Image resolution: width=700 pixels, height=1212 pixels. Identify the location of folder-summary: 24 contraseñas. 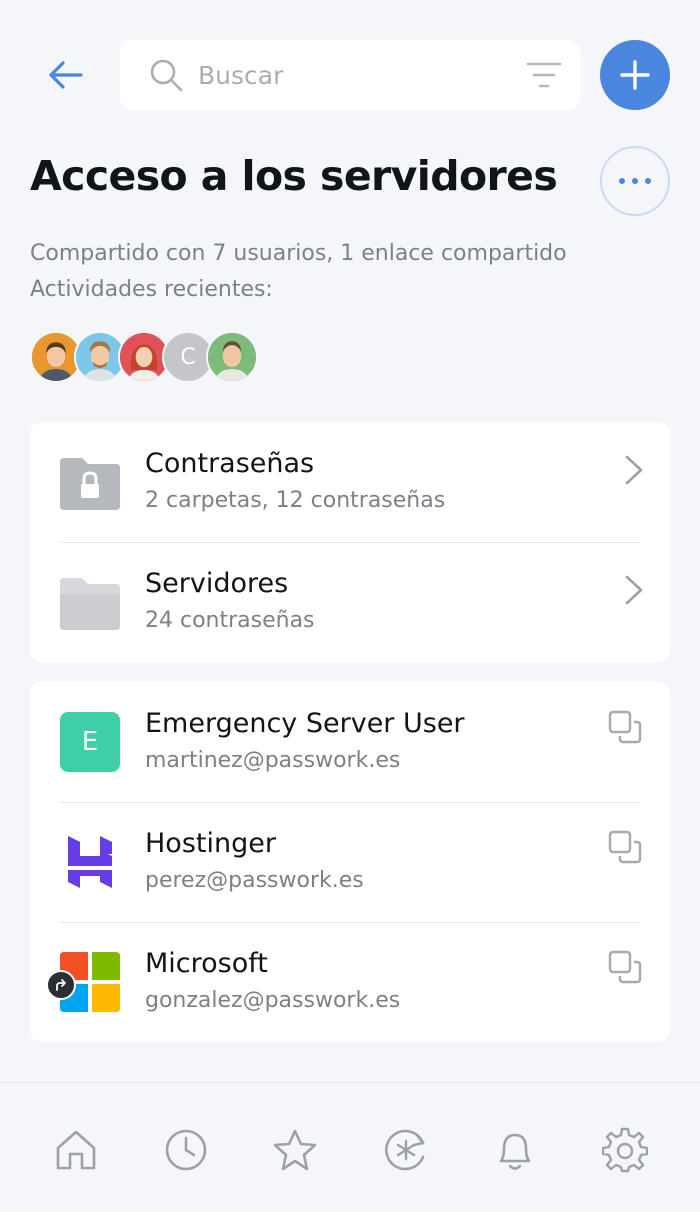
(230, 620).